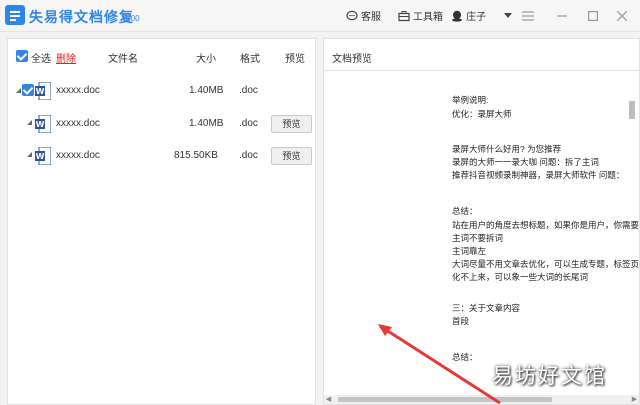 This screenshot has width=640, height=405. What do you see at coordinates (428, 17) in the screenshot?
I see `toolbox-label: 工具箱` at bounding box center [428, 17].